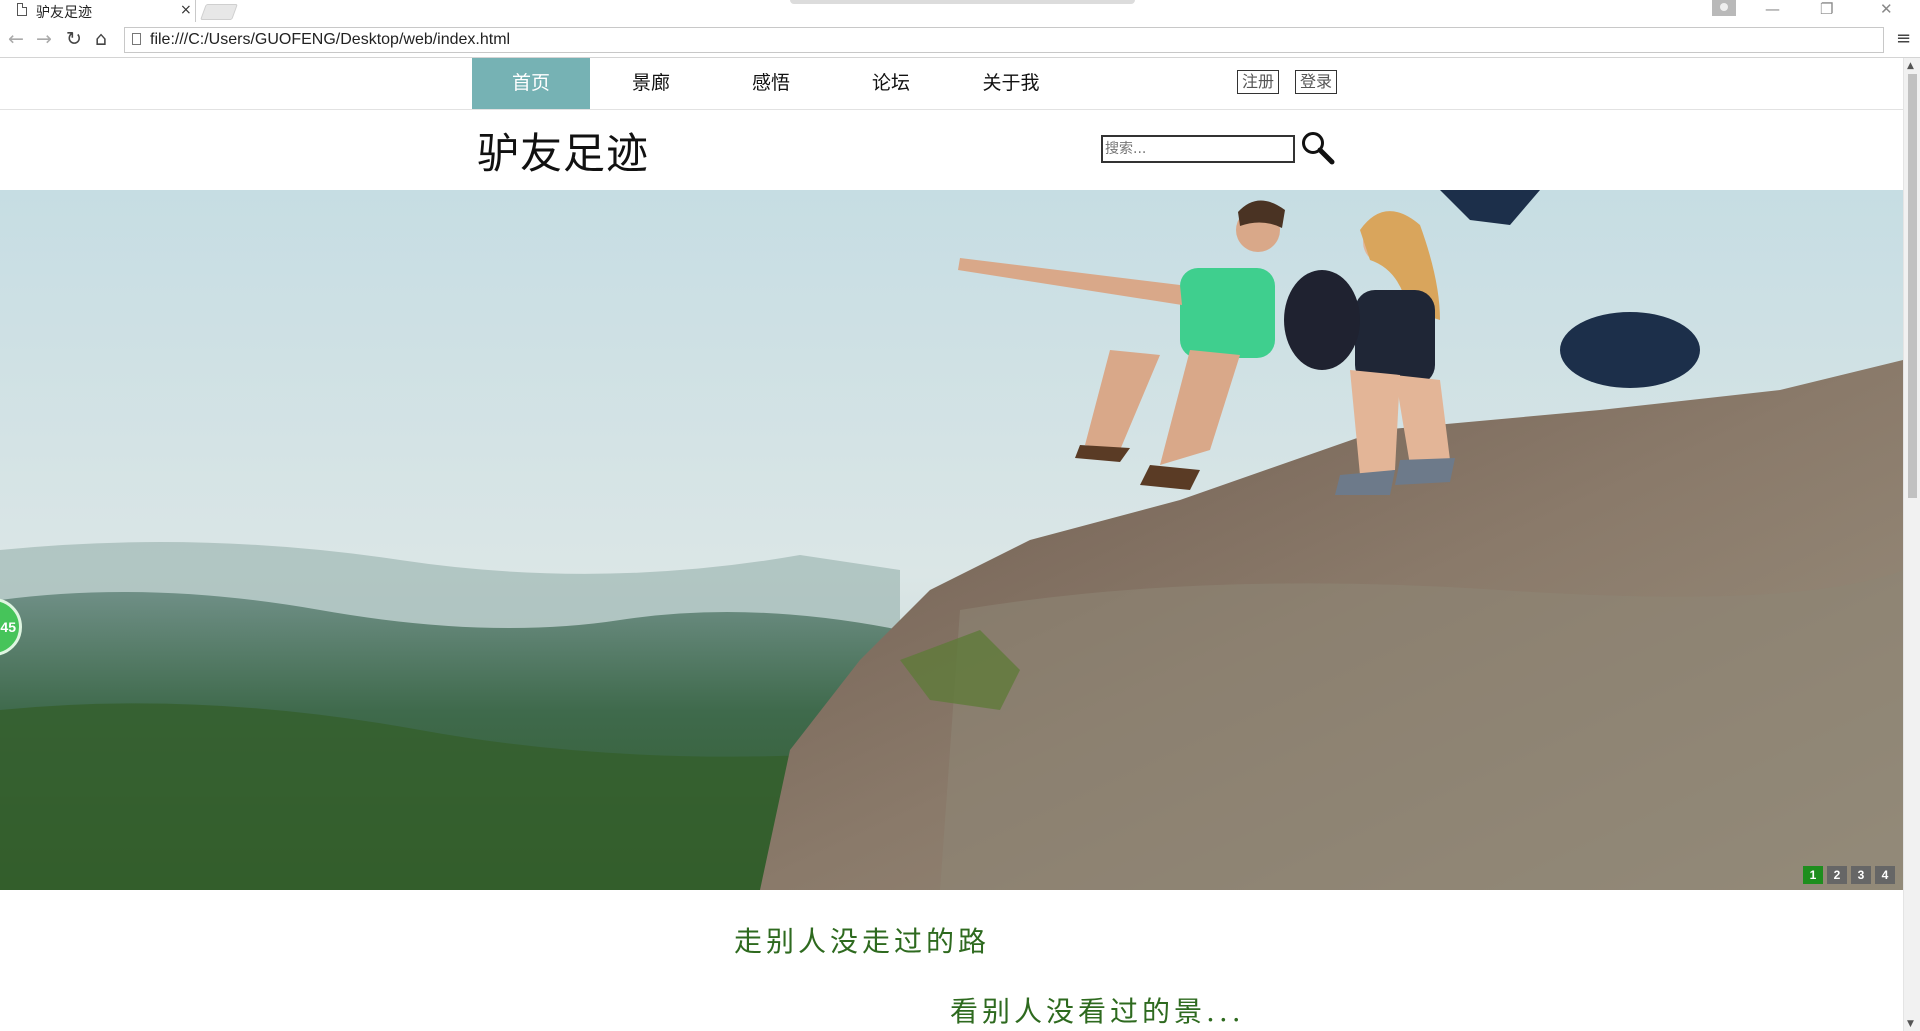  Describe the element at coordinates (1903, 38) in the screenshot. I see `browser-menu-icon: ≡` at that location.